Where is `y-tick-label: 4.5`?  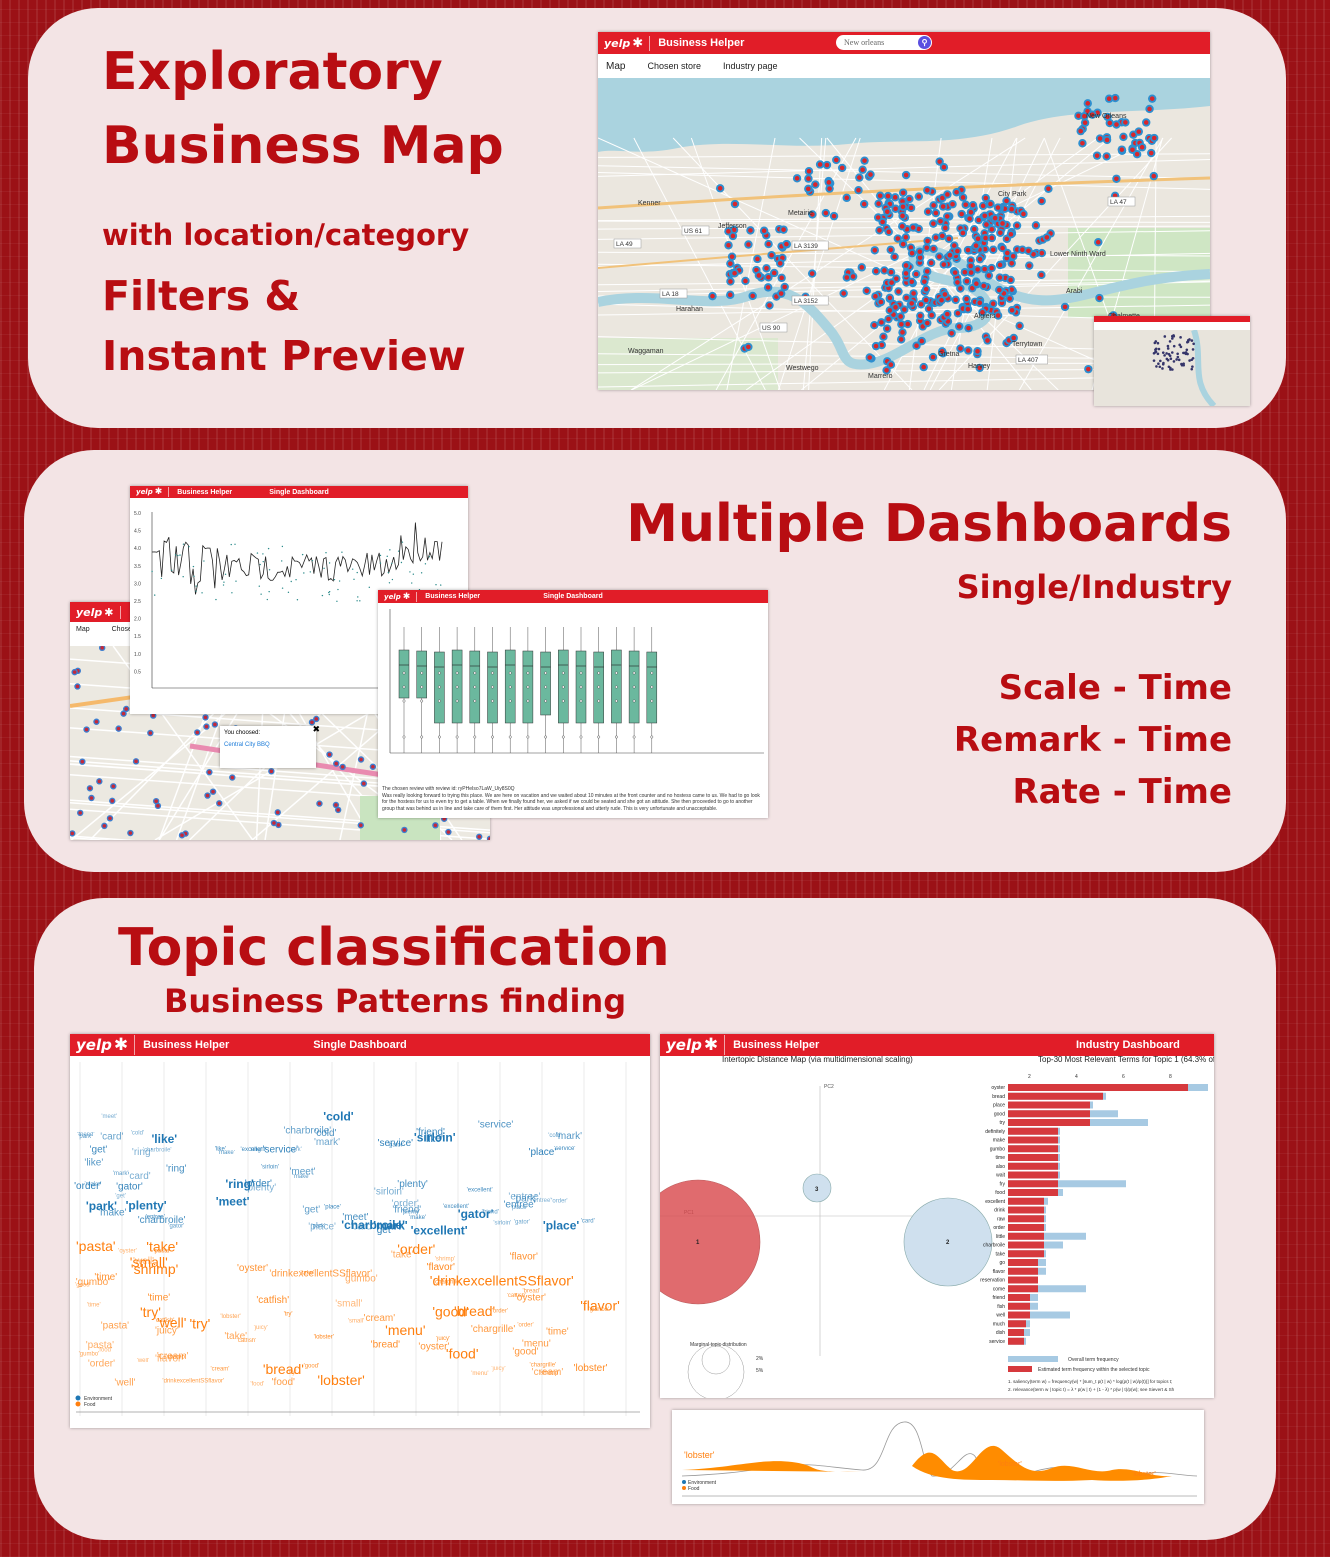
y-tick-label: 4.5 is located at coordinates (137, 532).